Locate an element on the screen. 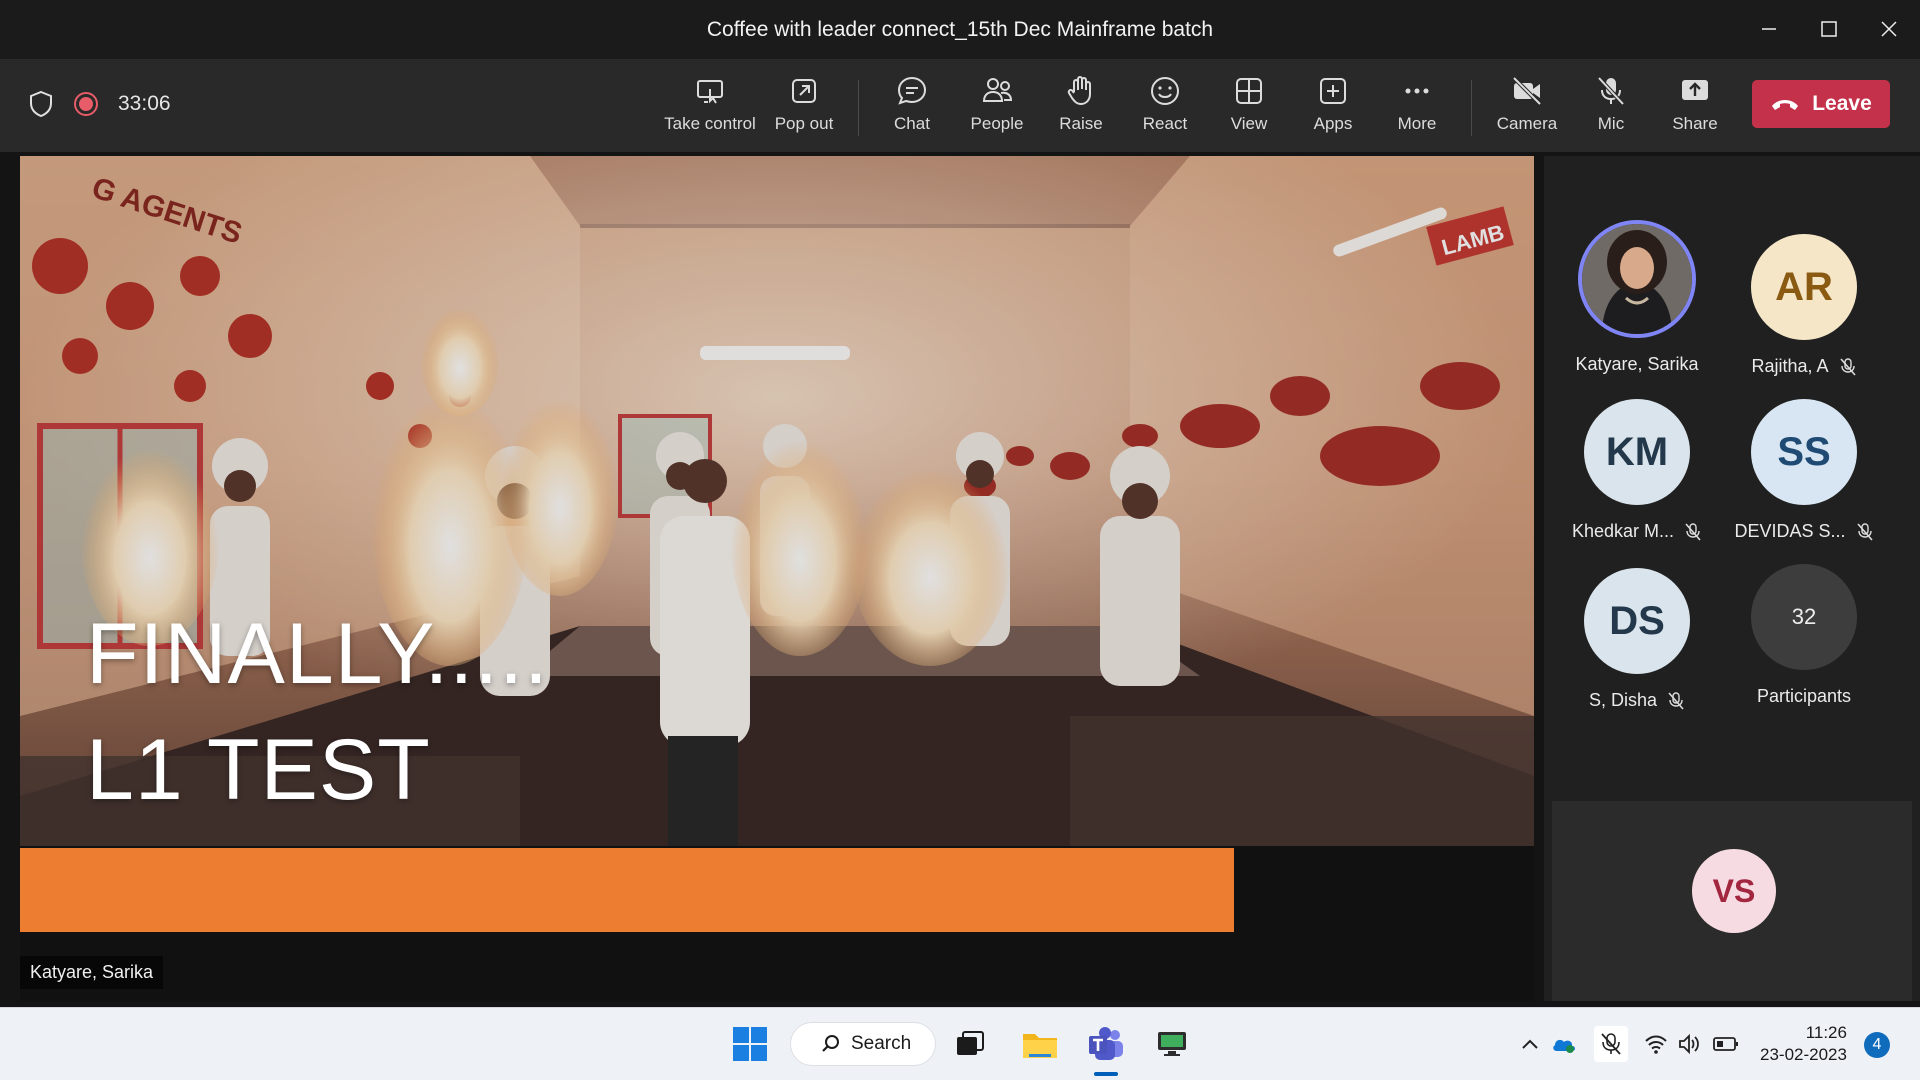 The image size is (1920, 1080). minimize-button is located at coordinates (1769, 29).